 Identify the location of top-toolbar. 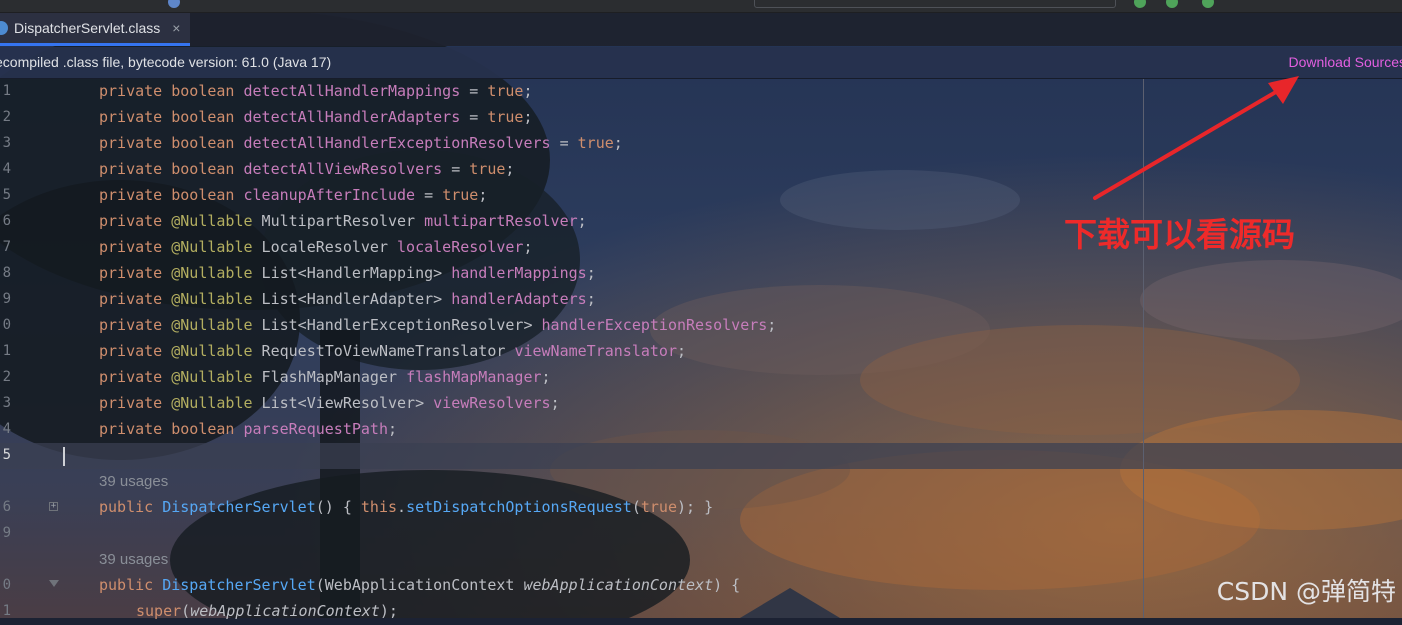
(701, 6).